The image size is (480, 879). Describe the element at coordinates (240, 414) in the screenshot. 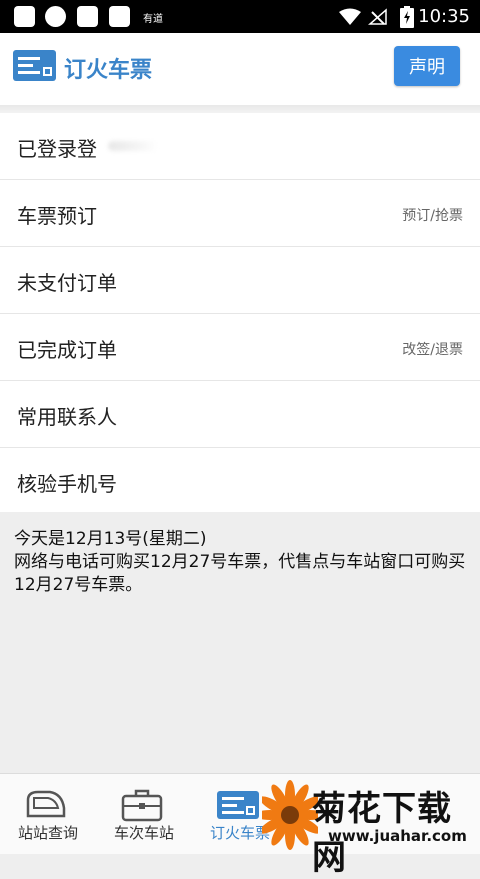

I see `menu-item-contacts: 常用联系人` at that location.